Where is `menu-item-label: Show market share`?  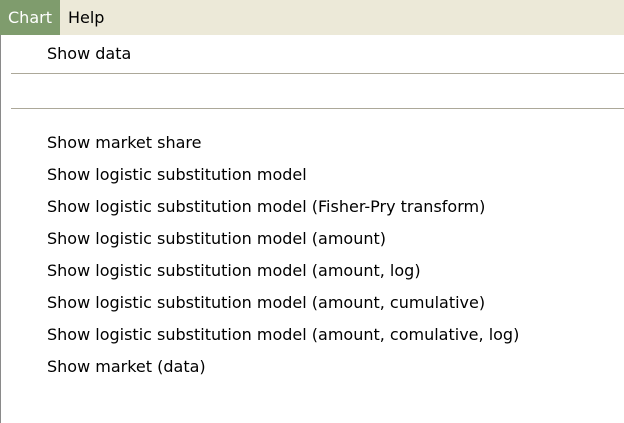 menu-item-label: Show market share is located at coordinates (124, 142).